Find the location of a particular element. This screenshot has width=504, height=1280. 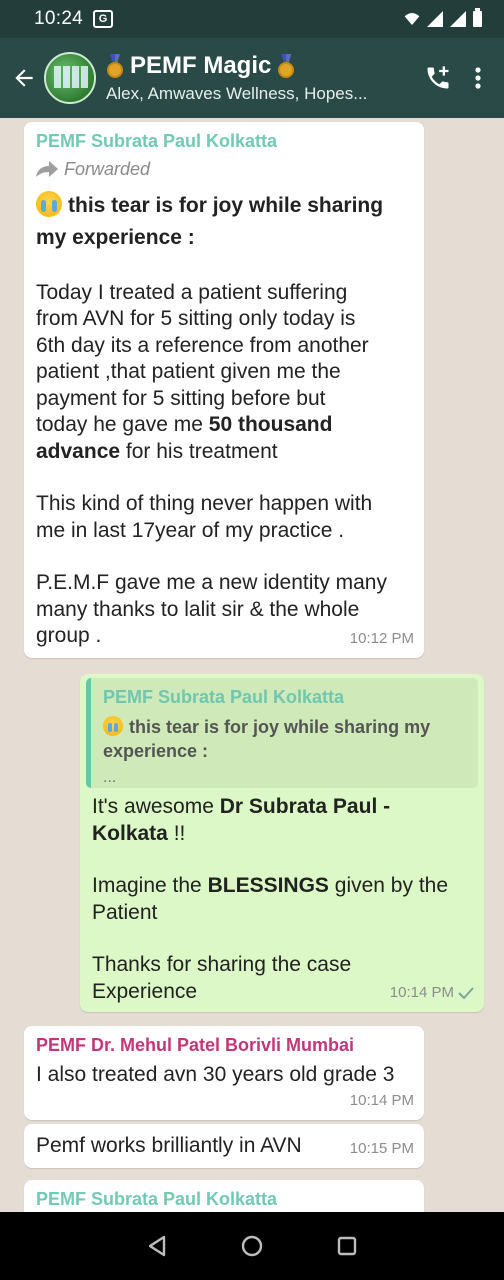

message-bubble: Pemf works brilliantly in AVN 10:15 PM is located at coordinates (224, 1146).